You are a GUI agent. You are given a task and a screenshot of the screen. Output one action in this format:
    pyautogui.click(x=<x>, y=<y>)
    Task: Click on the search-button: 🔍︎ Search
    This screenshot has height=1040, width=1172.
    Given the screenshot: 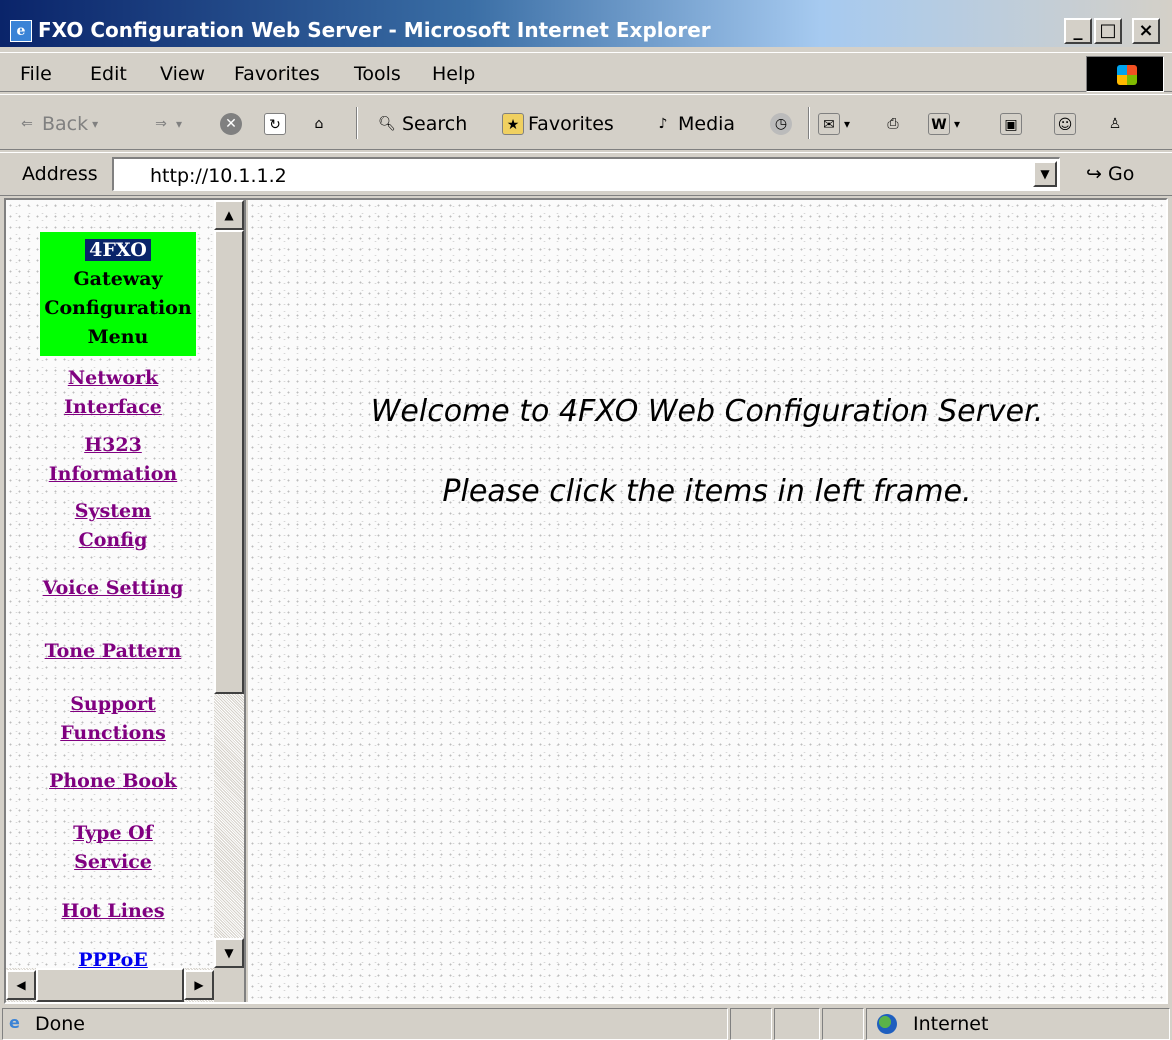 What is the action you would take?
    pyautogui.click(x=421, y=124)
    